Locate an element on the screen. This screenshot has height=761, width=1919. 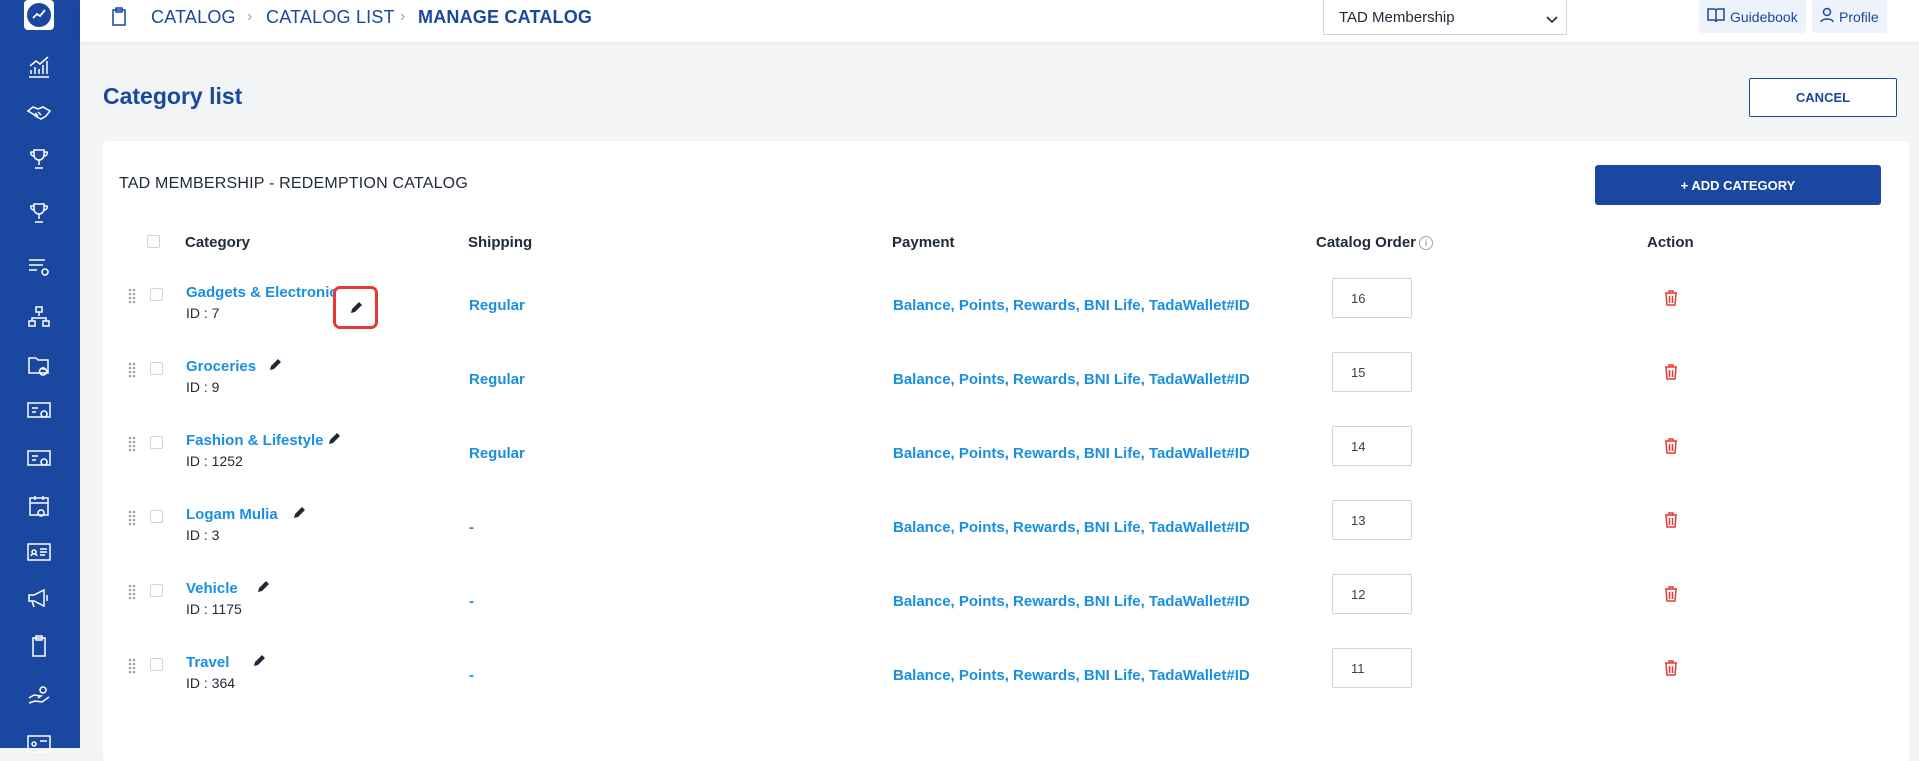
column-header-payment: Payment is located at coordinates (923, 242).